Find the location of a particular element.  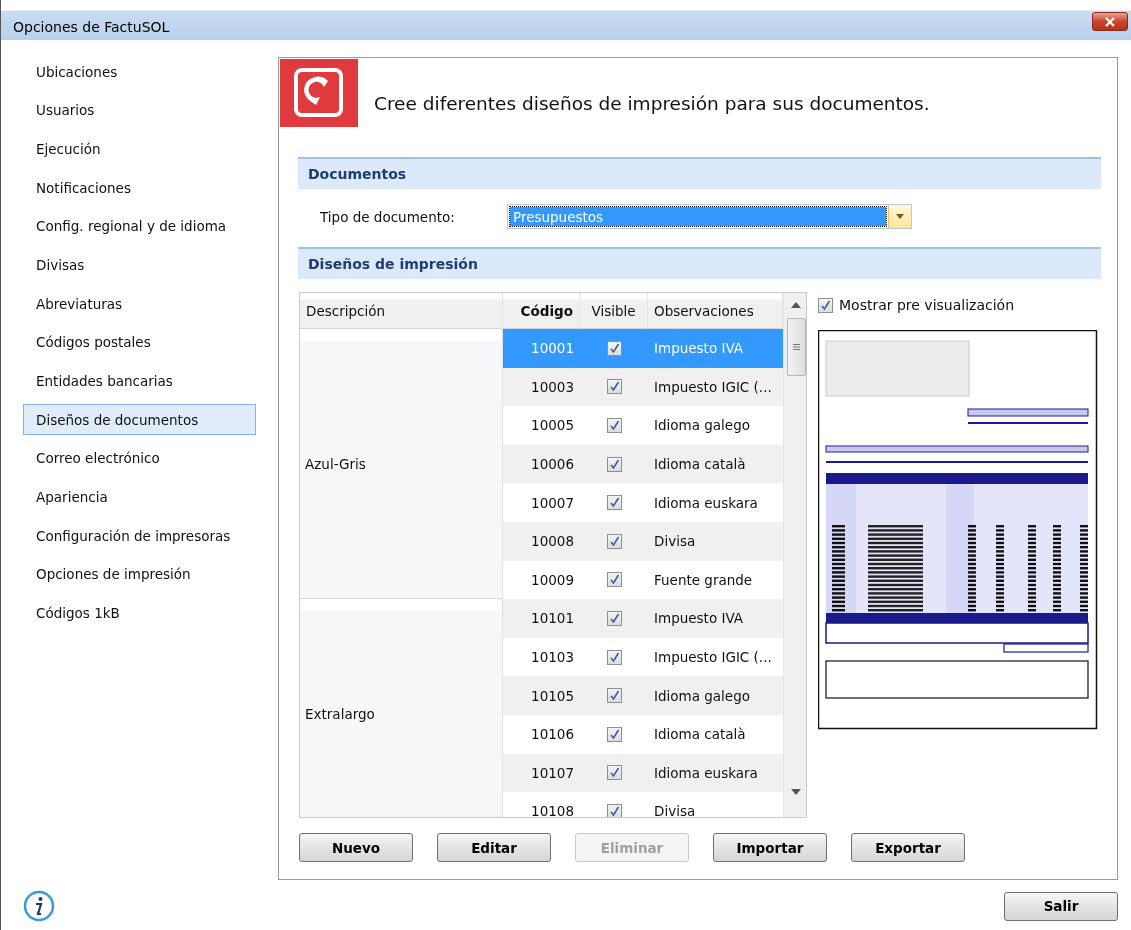

section-header: Diseños de impresión is located at coordinates (699, 263).